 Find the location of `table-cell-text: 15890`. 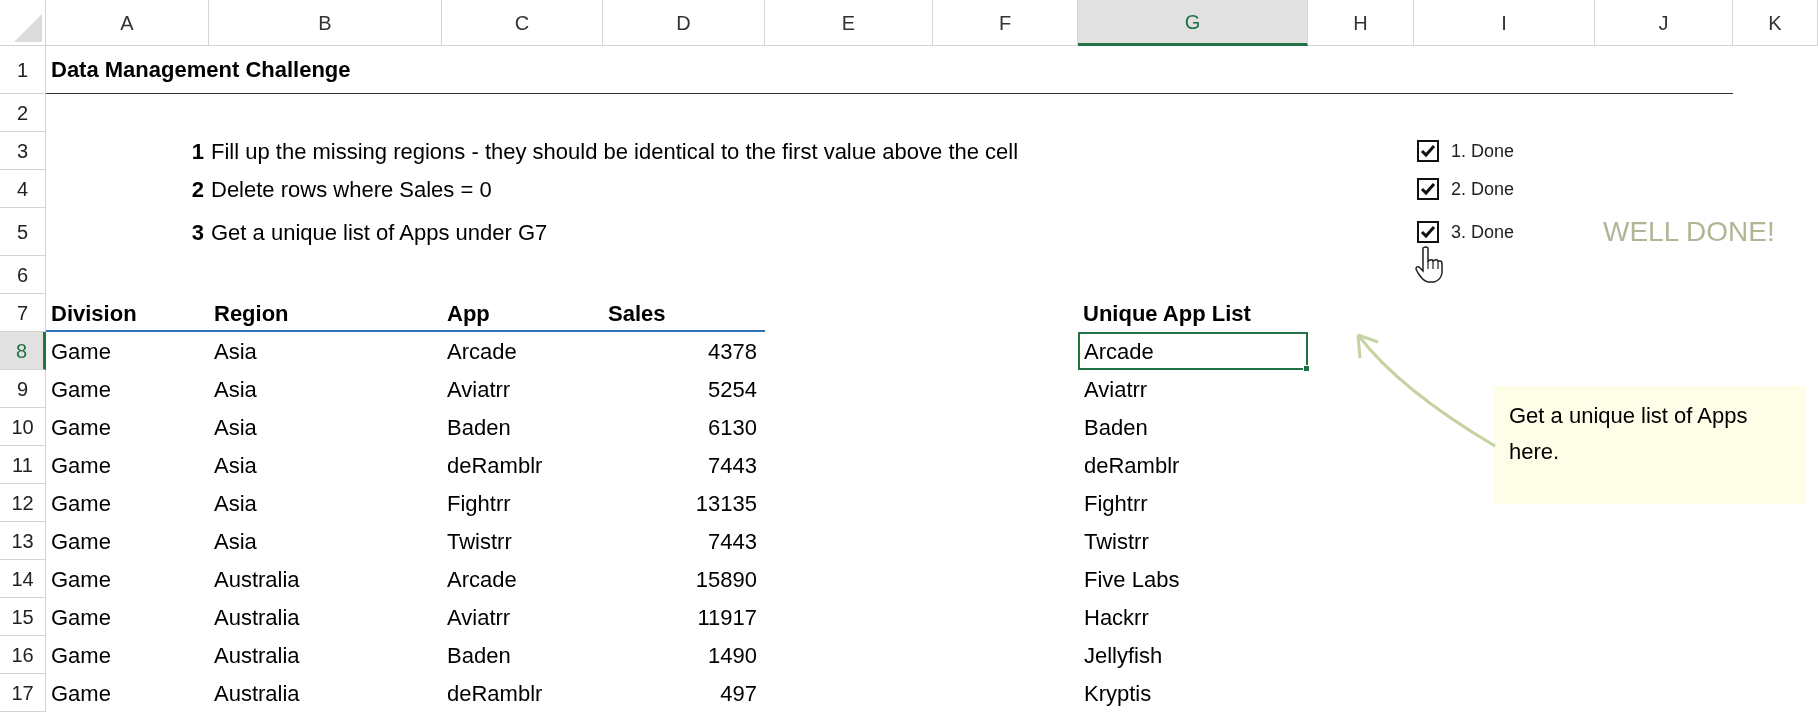

table-cell-text: 15890 is located at coordinates (726, 579).